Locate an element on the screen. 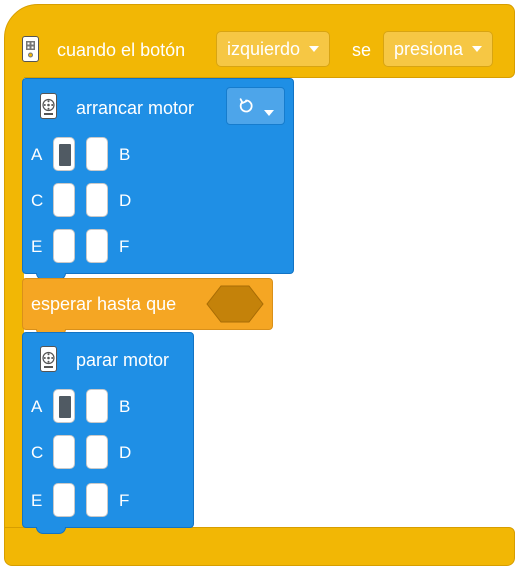 This screenshot has height=570, width=521. action-select-dropdown: presiona is located at coordinates (438, 49).